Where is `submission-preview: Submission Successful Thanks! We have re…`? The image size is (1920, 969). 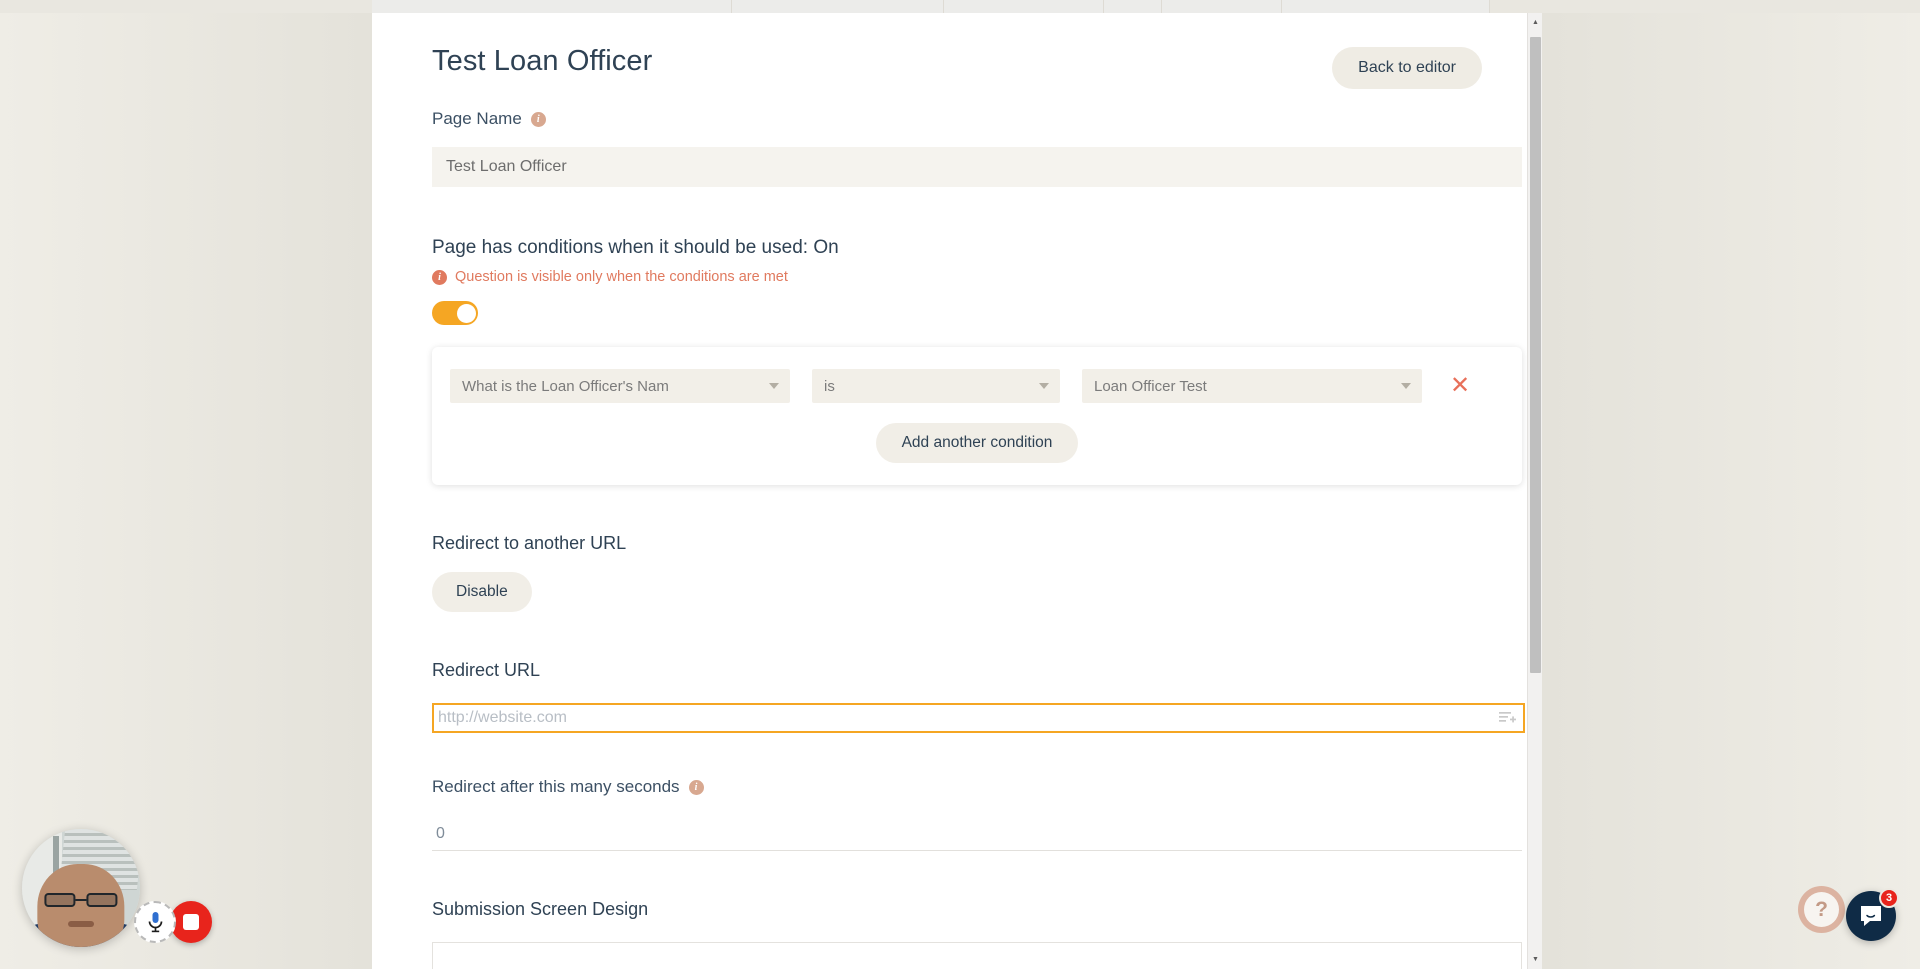 submission-preview: Submission Successful Thanks! We have re… is located at coordinates (977, 955).